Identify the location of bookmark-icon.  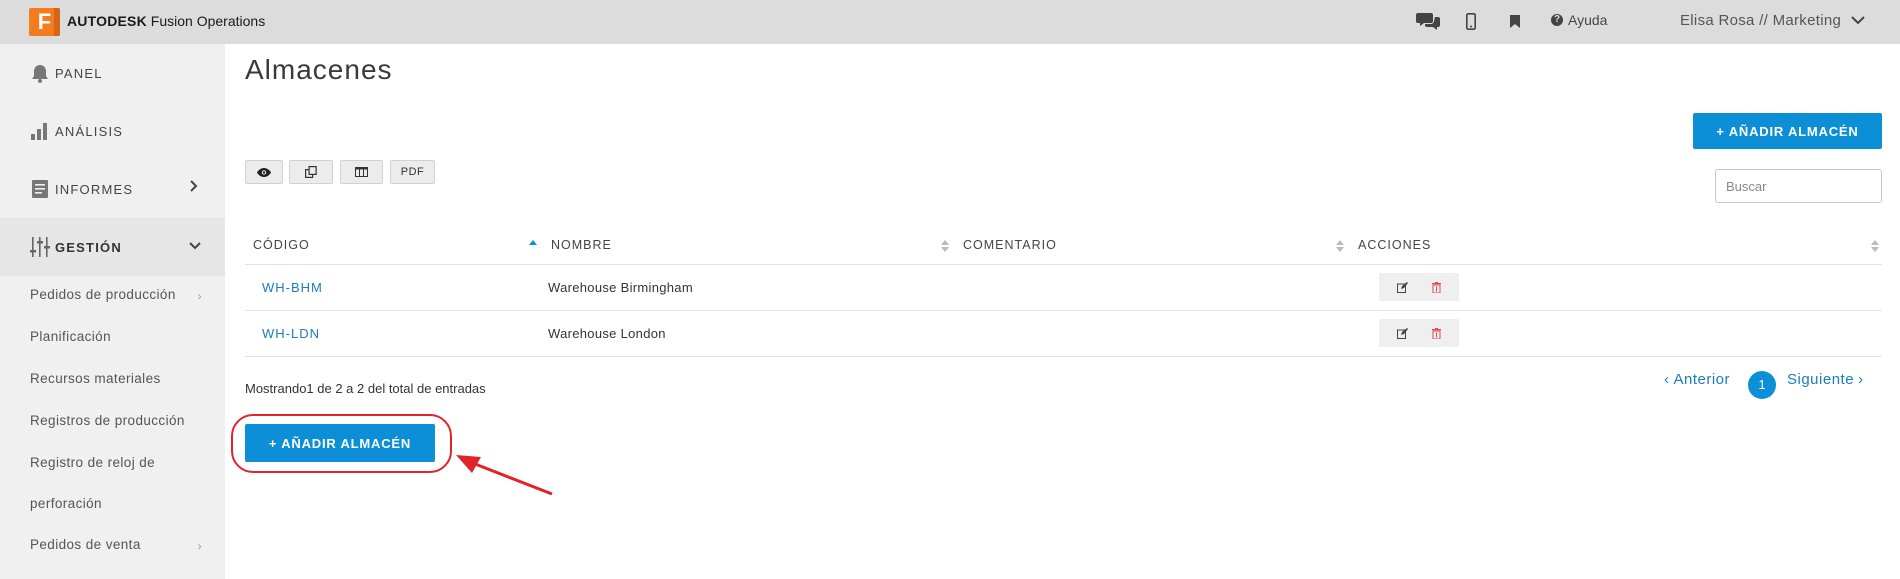
(1515, 21).